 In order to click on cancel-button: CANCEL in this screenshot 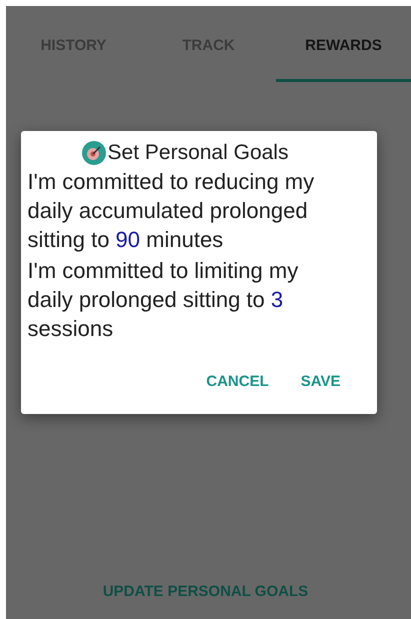, I will do `click(237, 381)`.